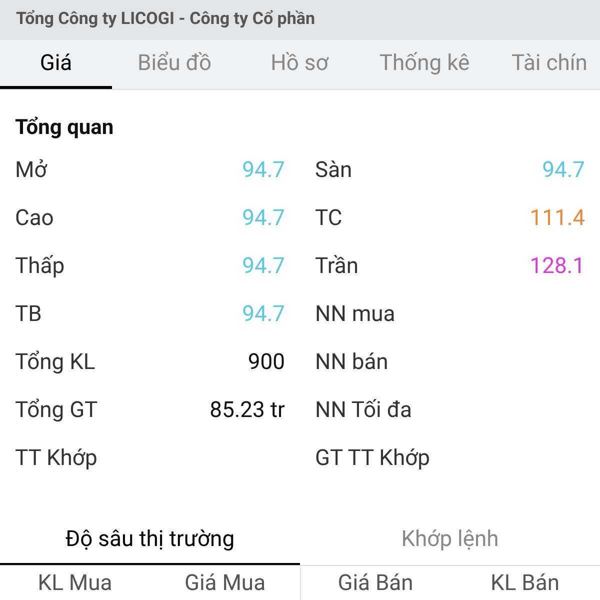 Image resolution: width=600 pixels, height=600 pixels. Describe the element at coordinates (372, 458) in the screenshot. I see `stat-label: GT TT Khớp` at that location.